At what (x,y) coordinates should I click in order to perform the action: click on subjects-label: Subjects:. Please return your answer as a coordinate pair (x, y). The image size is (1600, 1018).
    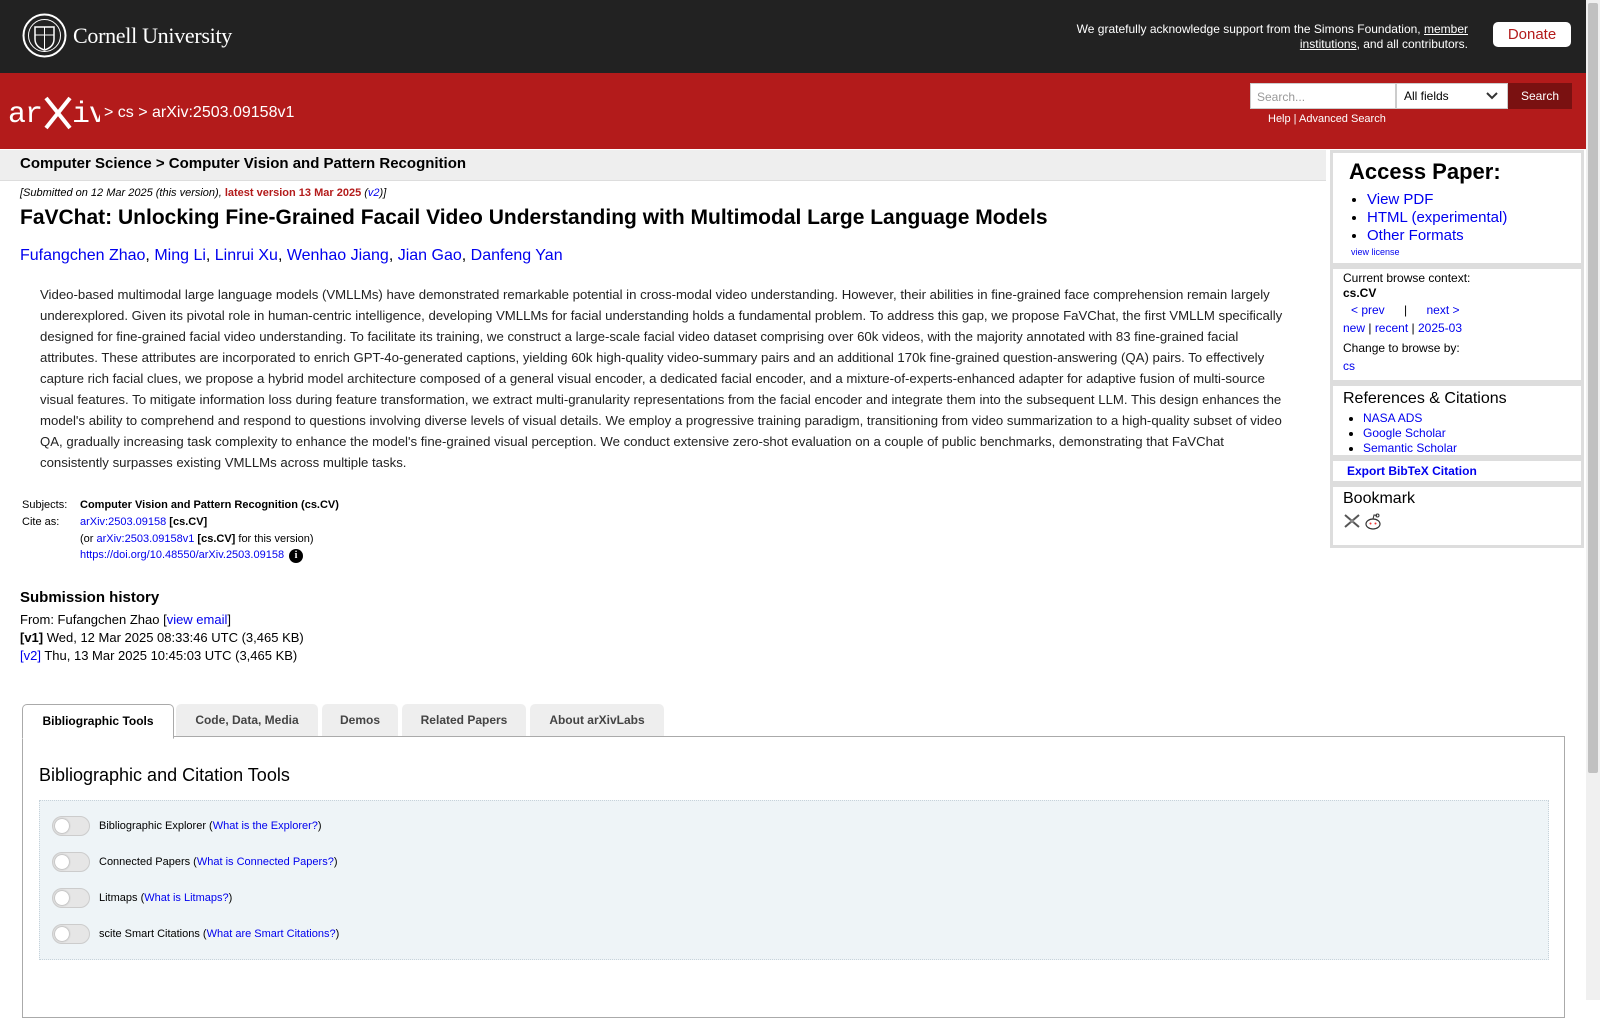
    Looking at the image, I should click on (45, 505).